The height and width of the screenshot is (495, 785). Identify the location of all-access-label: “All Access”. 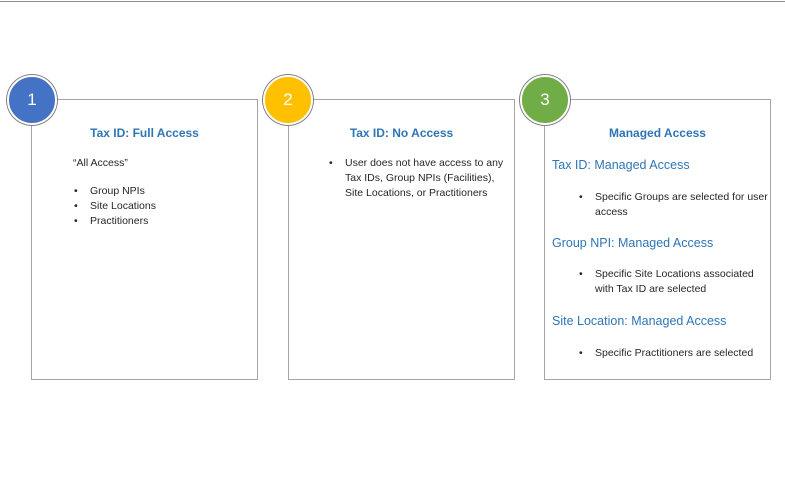
(100, 163).